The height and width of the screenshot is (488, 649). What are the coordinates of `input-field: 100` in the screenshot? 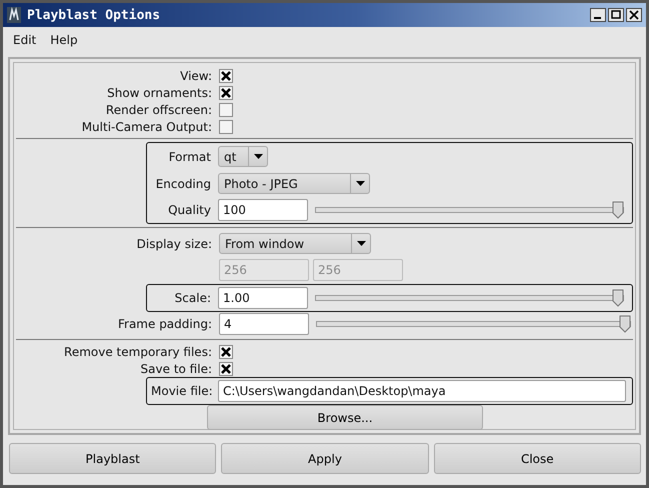 It's located at (263, 210).